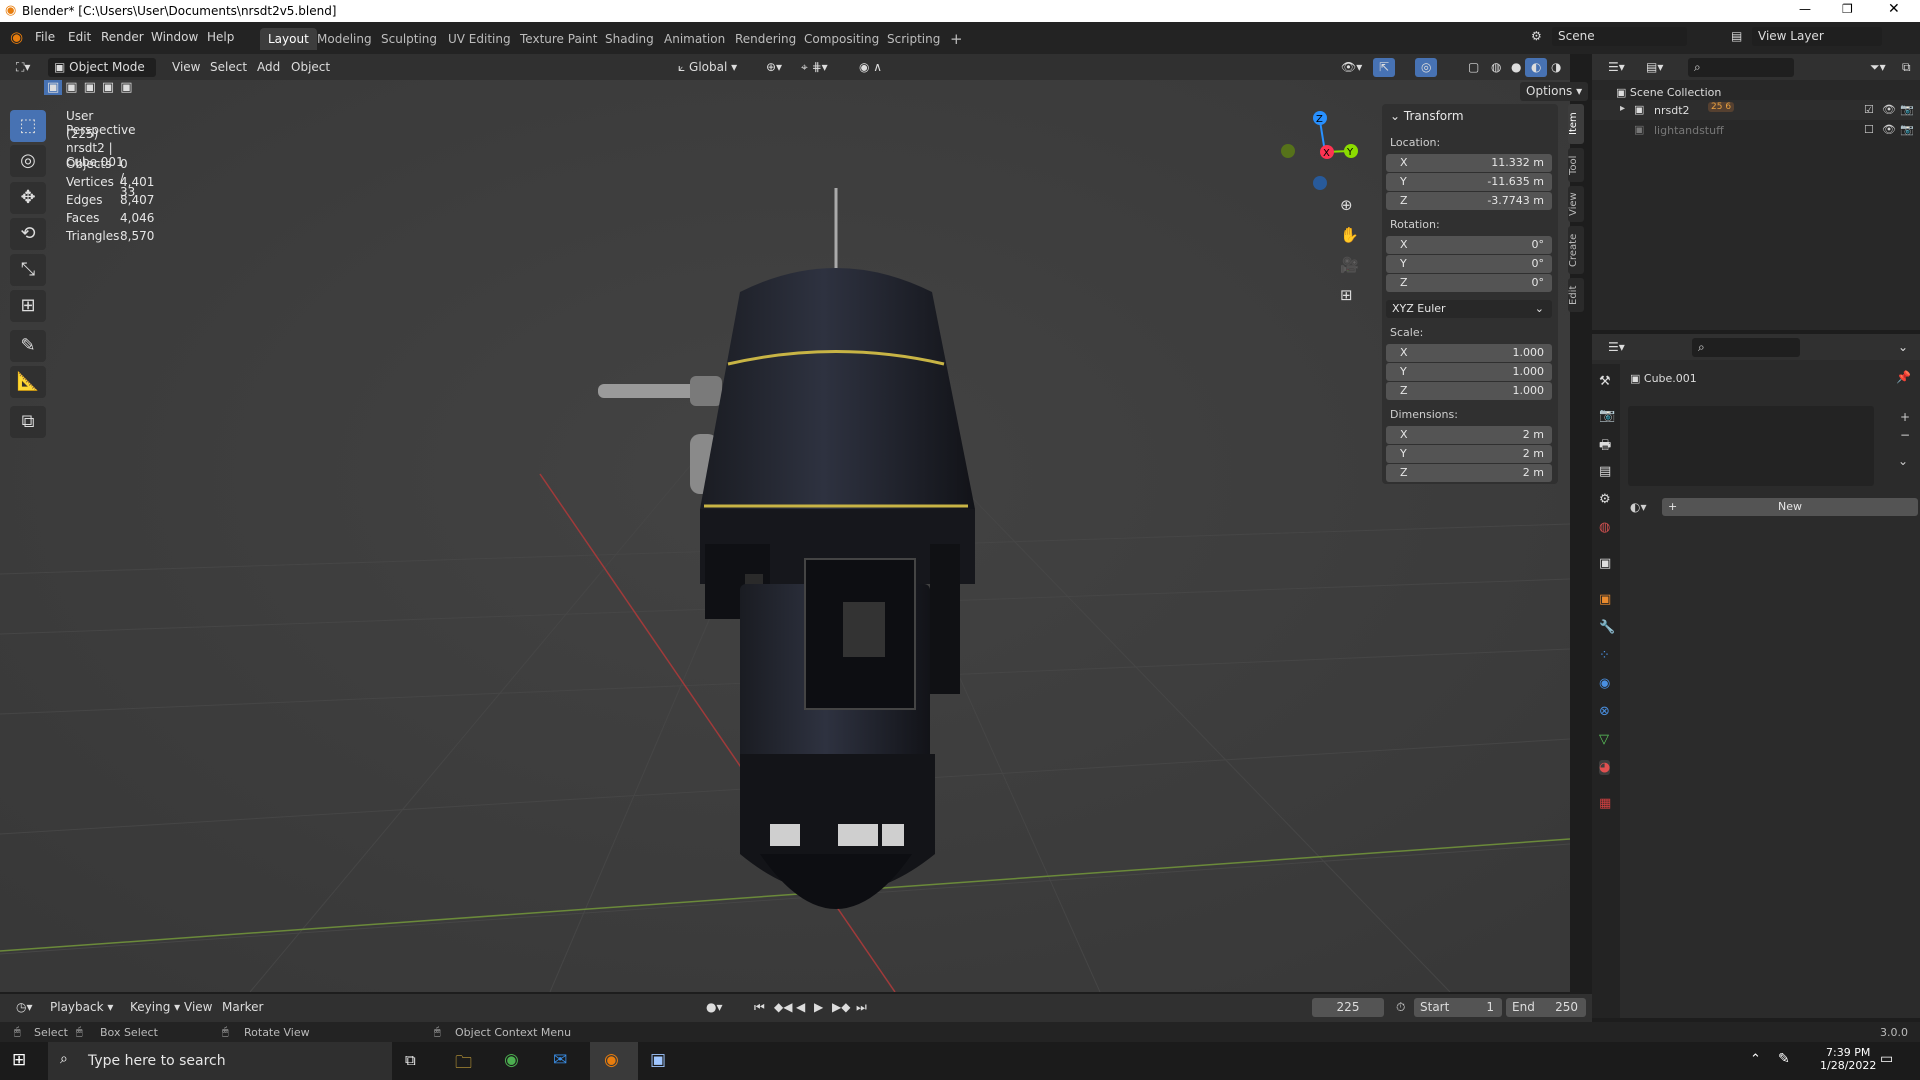  What do you see at coordinates (102, 75) in the screenshot?
I see `mode-selector: ▣ Object Mode ▾` at bounding box center [102, 75].